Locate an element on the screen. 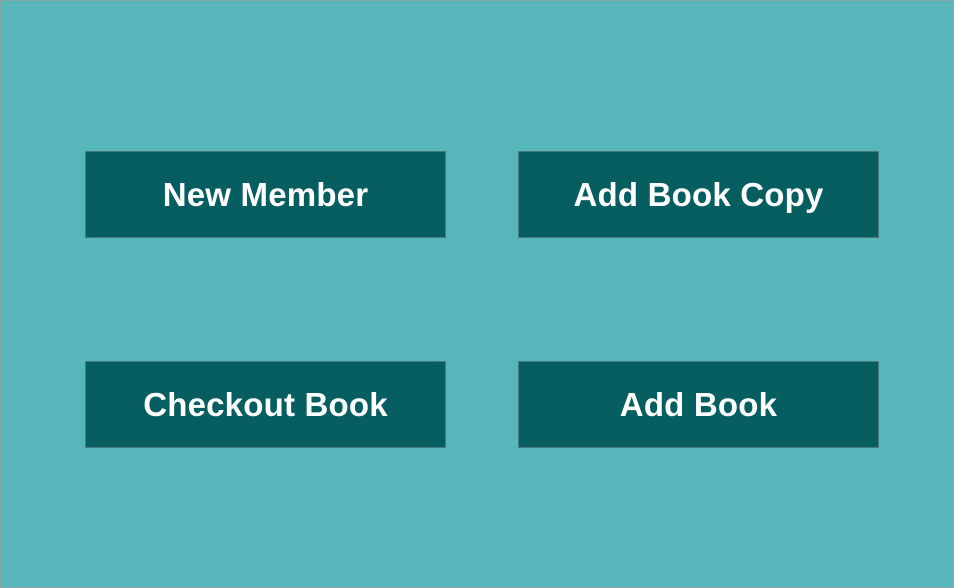 Image resolution: width=954 pixels, height=588 pixels. add-book-copy-button: Add Book Copy is located at coordinates (698, 194).